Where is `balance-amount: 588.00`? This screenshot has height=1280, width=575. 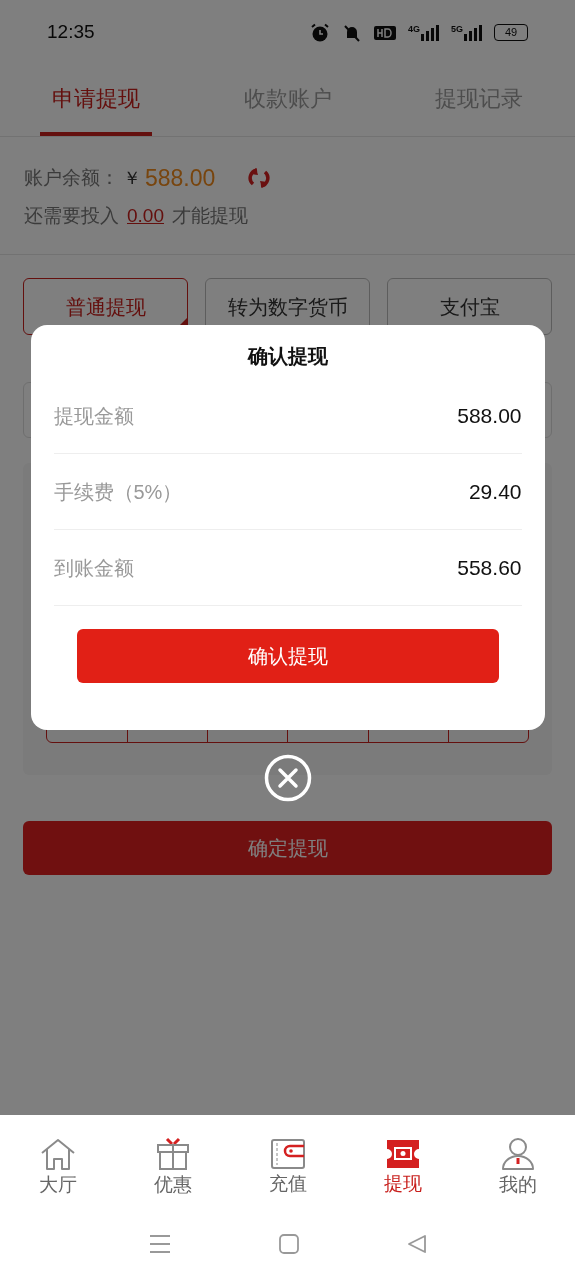 balance-amount: 588.00 is located at coordinates (180, 178).